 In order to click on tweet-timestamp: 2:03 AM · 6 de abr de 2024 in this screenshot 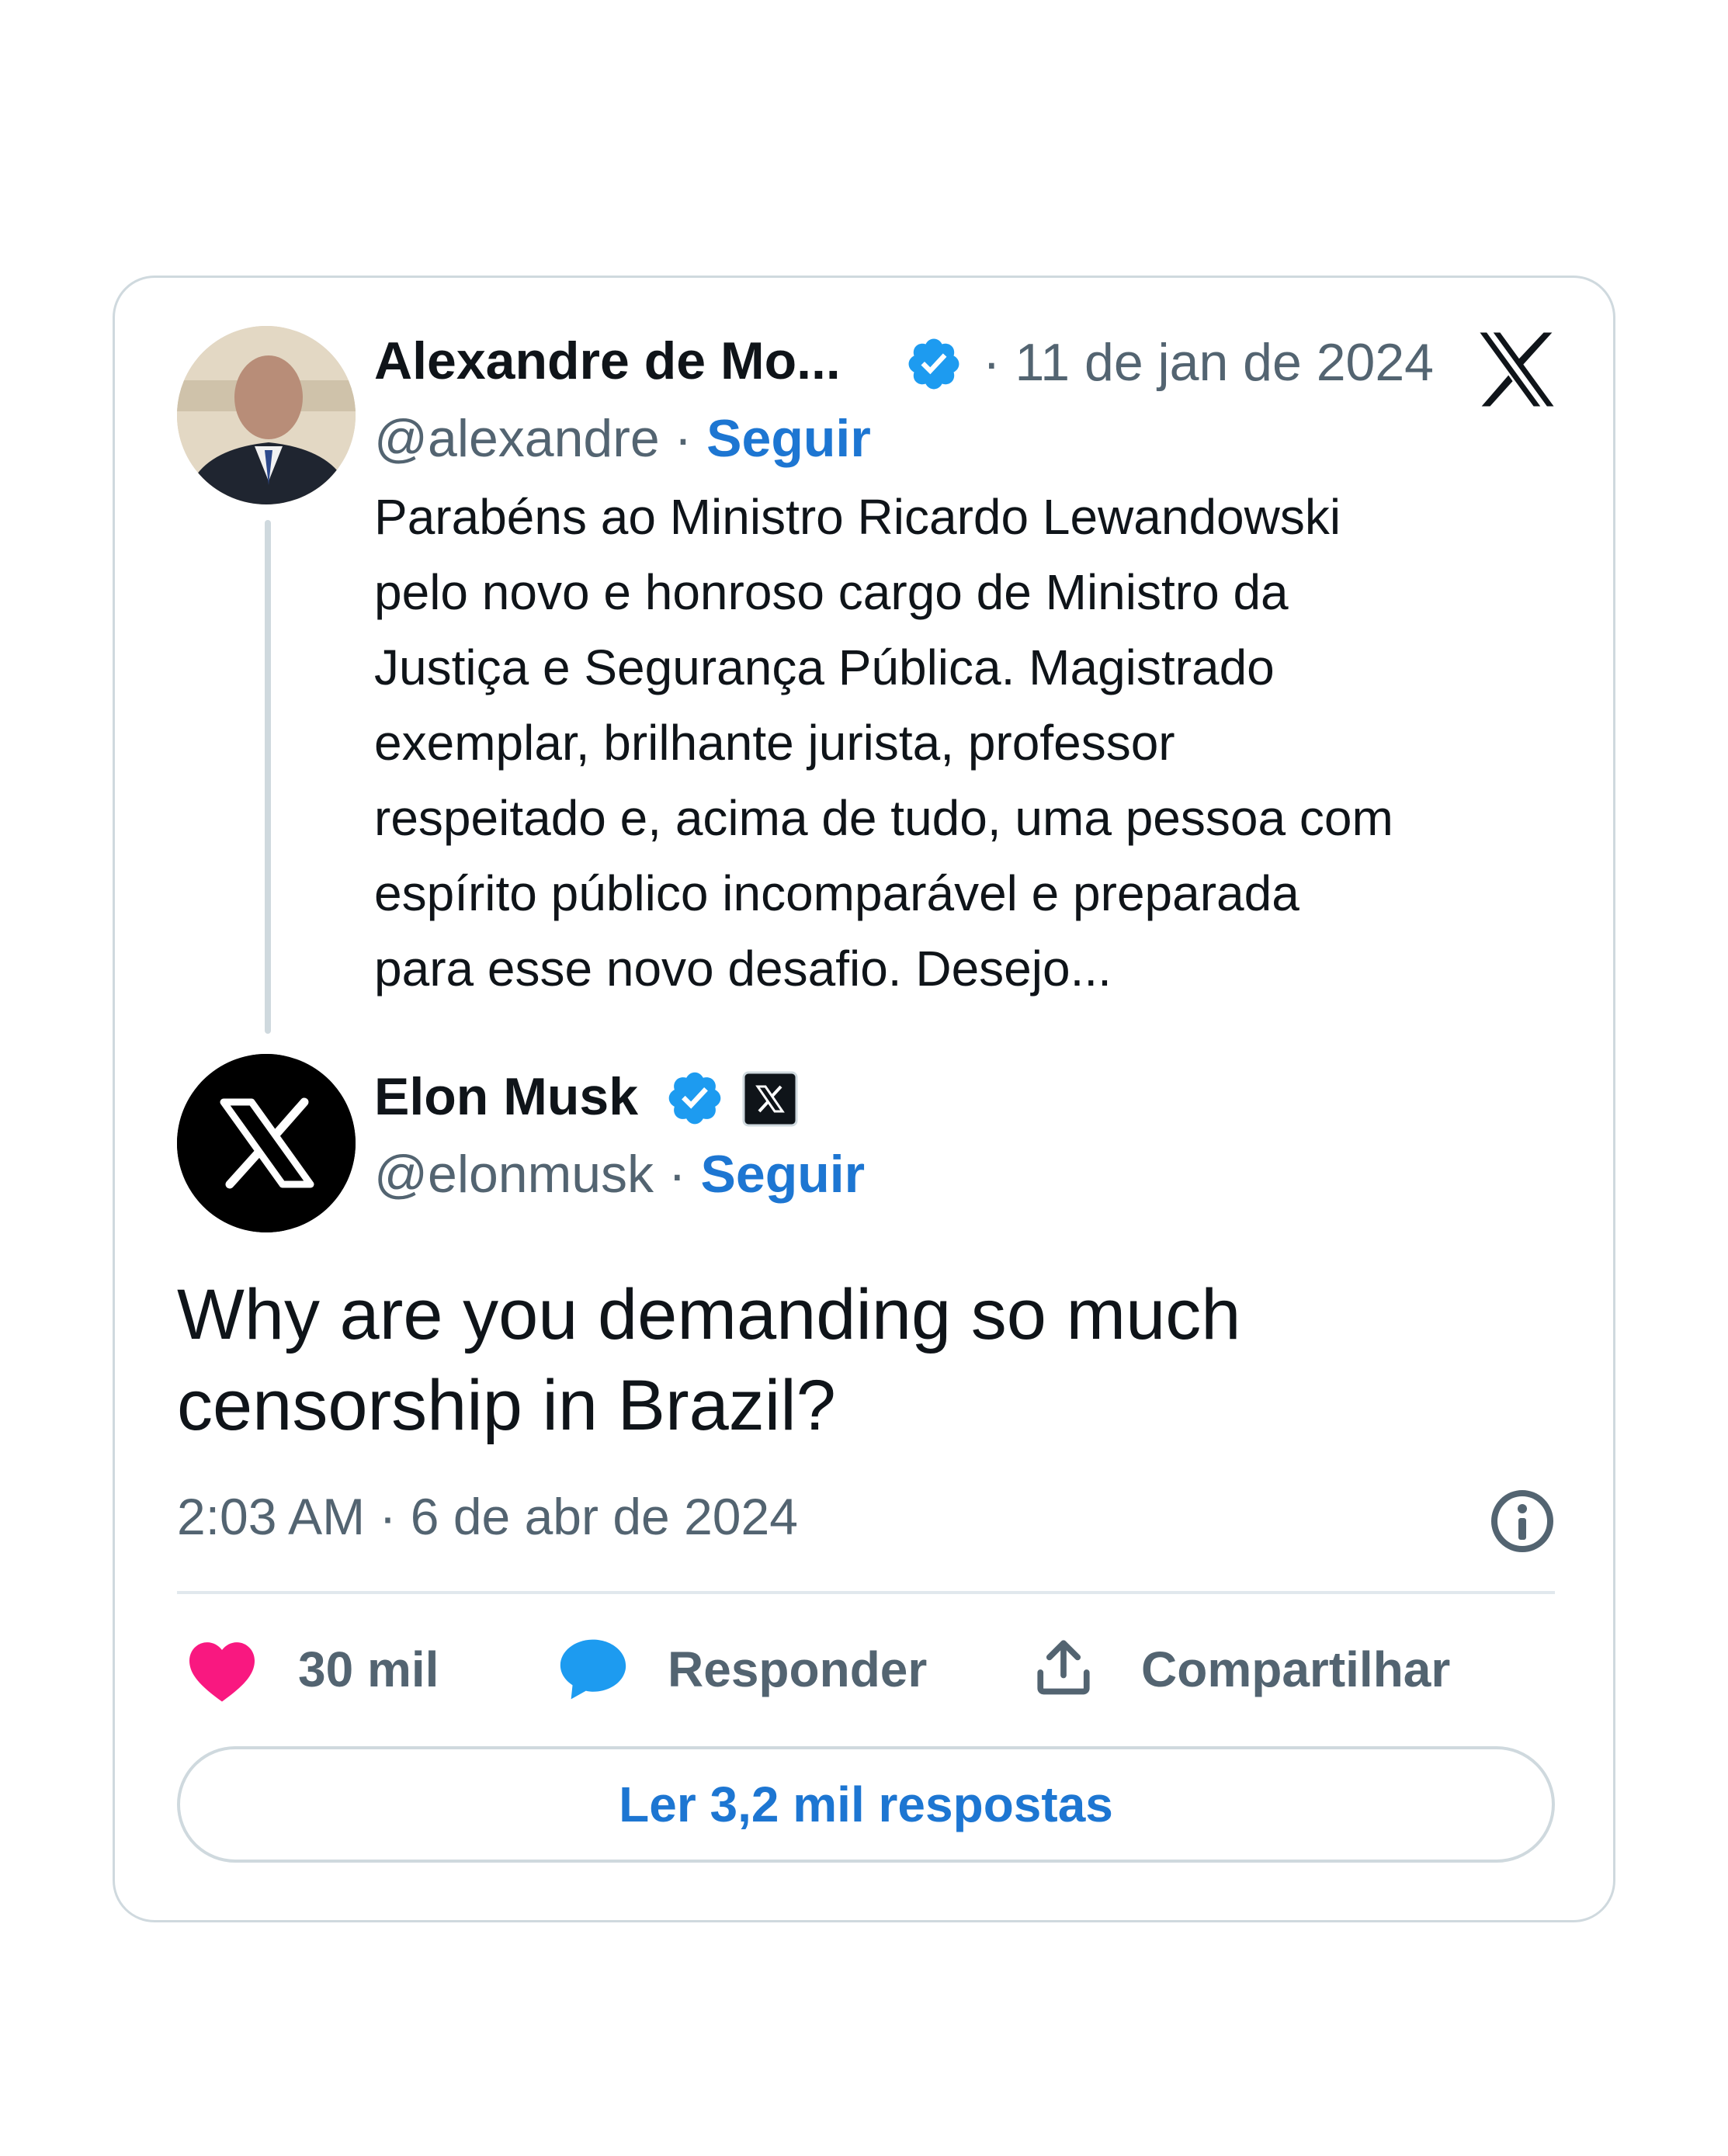, I will do `click(487, 1517)`.